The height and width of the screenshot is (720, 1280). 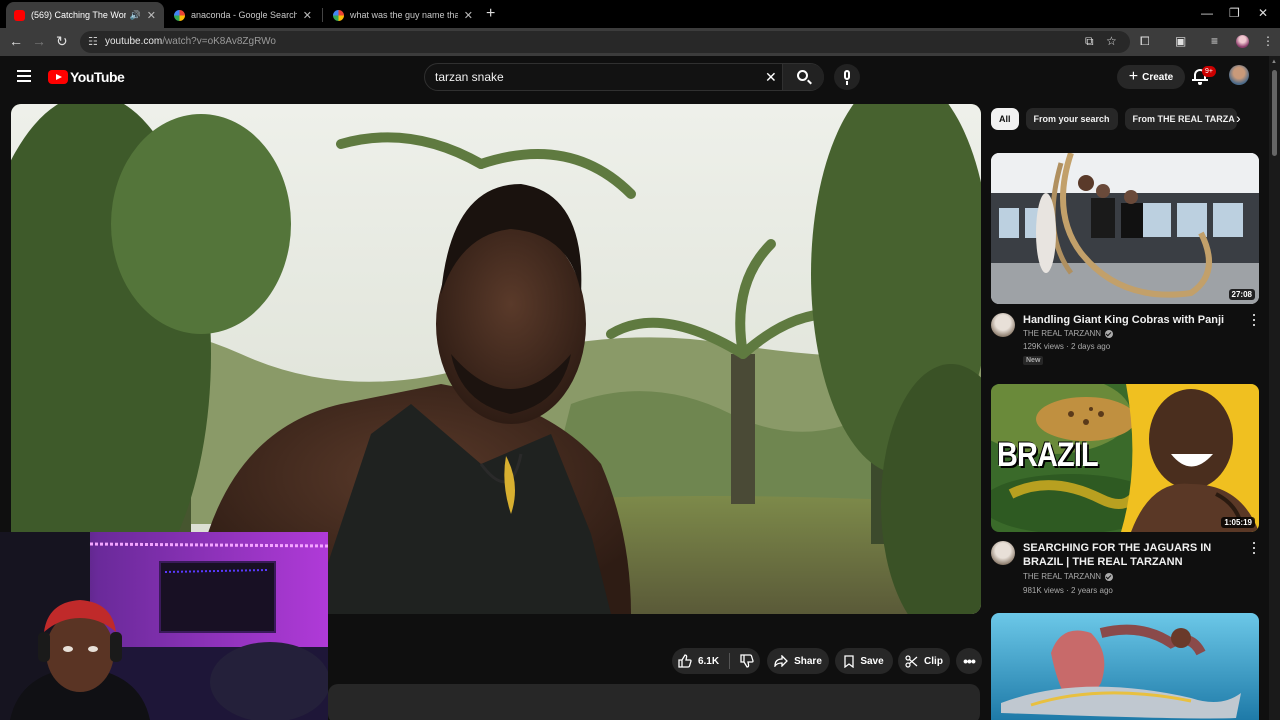 I want to click on thumbs-up-icon, so click(x=685, y=661).